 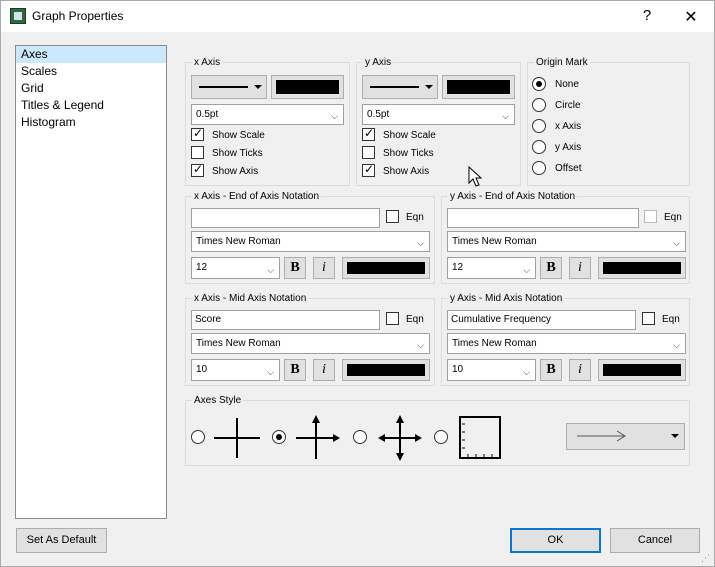 I want to click on x-axis-line-style-dropdown, so click(x=229, y=87).